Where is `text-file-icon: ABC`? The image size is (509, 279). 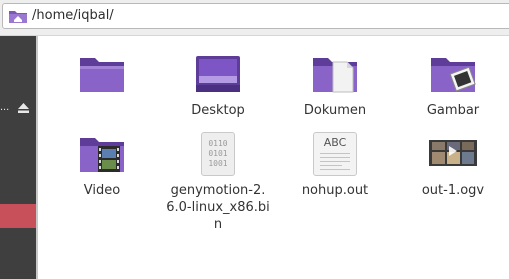 text-file-icon: ABC is located at coordinates (335, 154).